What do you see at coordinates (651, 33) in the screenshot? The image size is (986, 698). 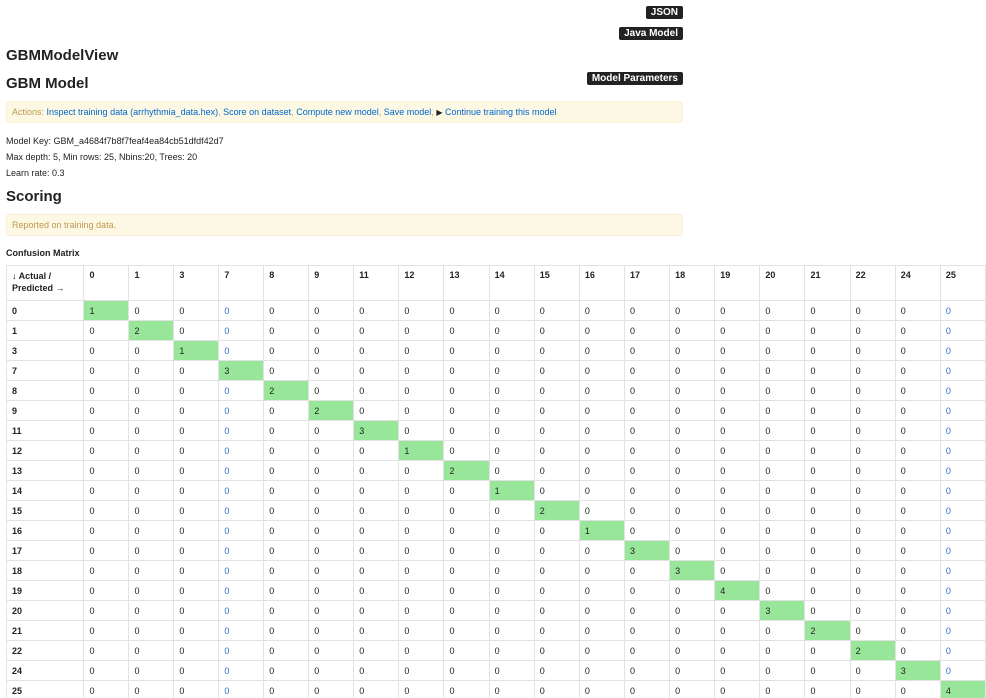 I see `java-model-button: Java Model` at bounding box center [651, 33].